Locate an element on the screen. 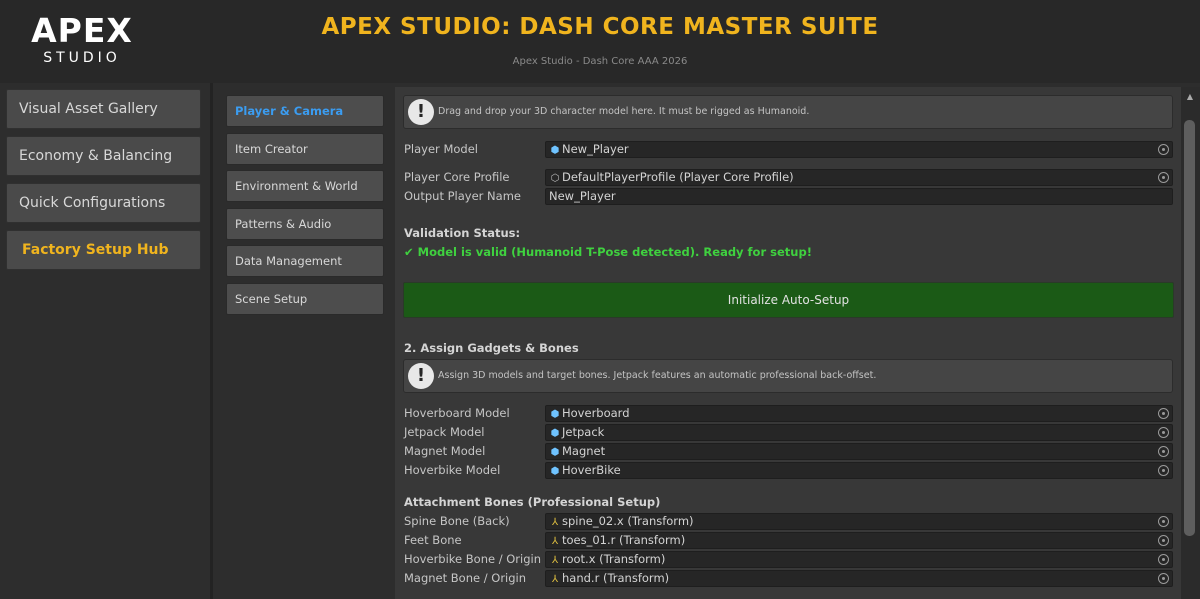 This screenshot has width=1200, height=599. scrollbar-thumb is located at coordinates (1189, 328).